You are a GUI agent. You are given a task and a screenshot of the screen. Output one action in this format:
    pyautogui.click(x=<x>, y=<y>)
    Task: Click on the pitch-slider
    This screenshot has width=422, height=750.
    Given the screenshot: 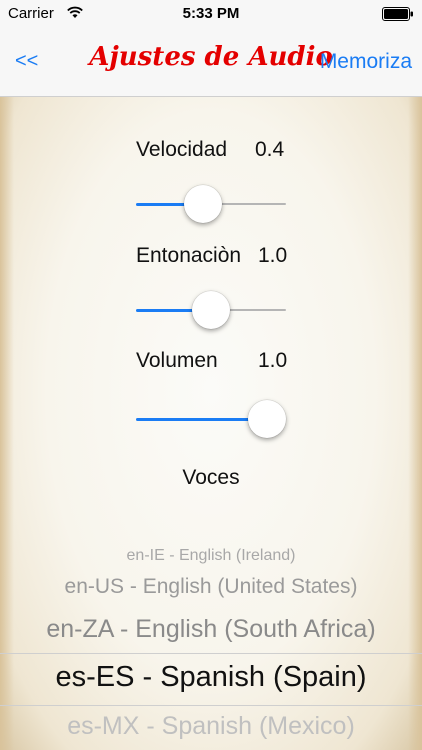 What is the action you would take?
    pyautogui.click(x=211, y=310)
    